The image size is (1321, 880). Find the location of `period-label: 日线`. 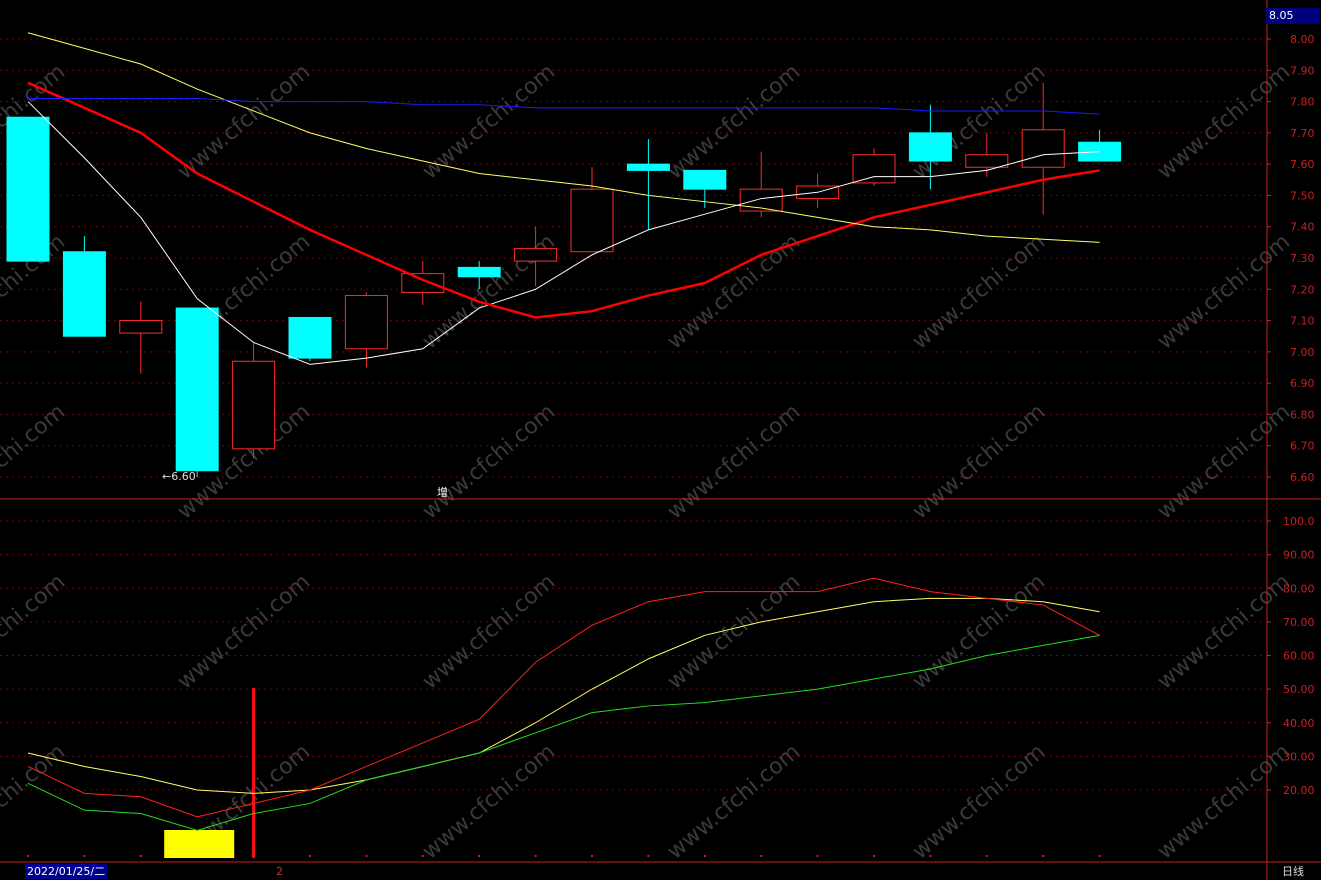

period-label: 日线 is located at coordinates (1294, 872).